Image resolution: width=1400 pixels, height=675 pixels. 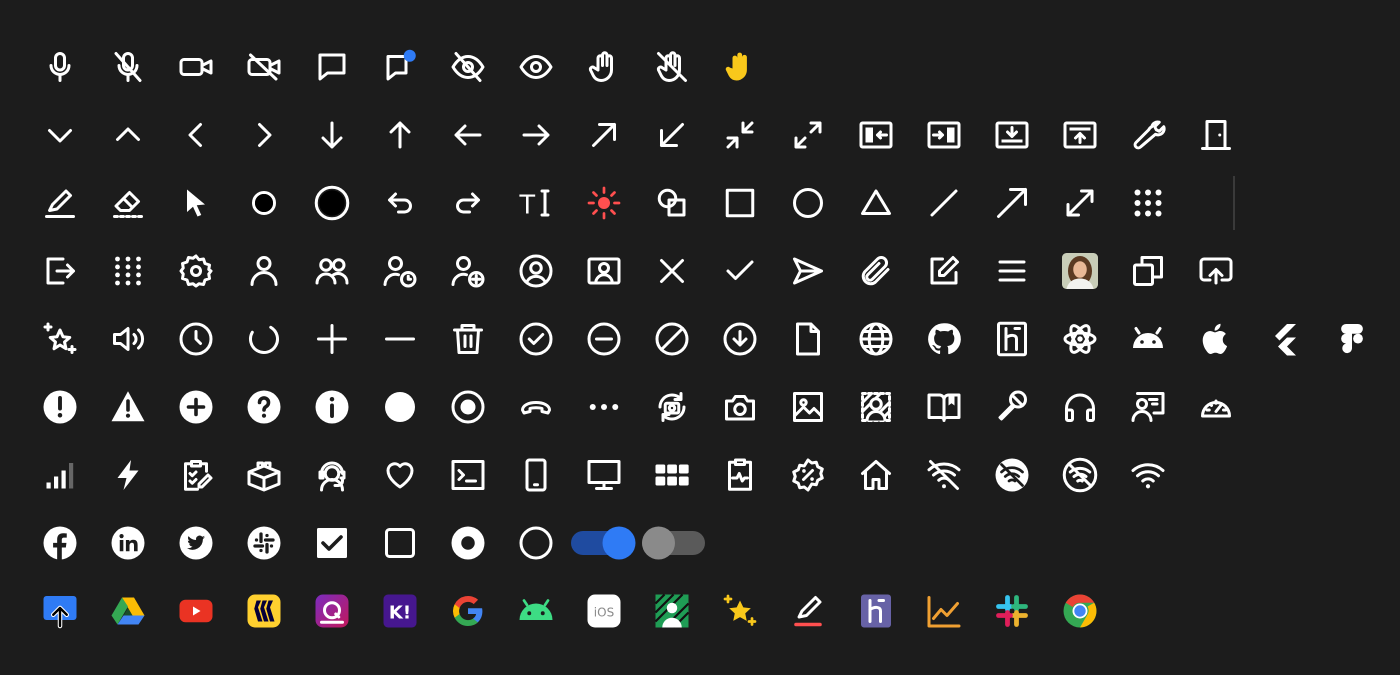 I want to click on close-icon, so click(x=672, y=271).